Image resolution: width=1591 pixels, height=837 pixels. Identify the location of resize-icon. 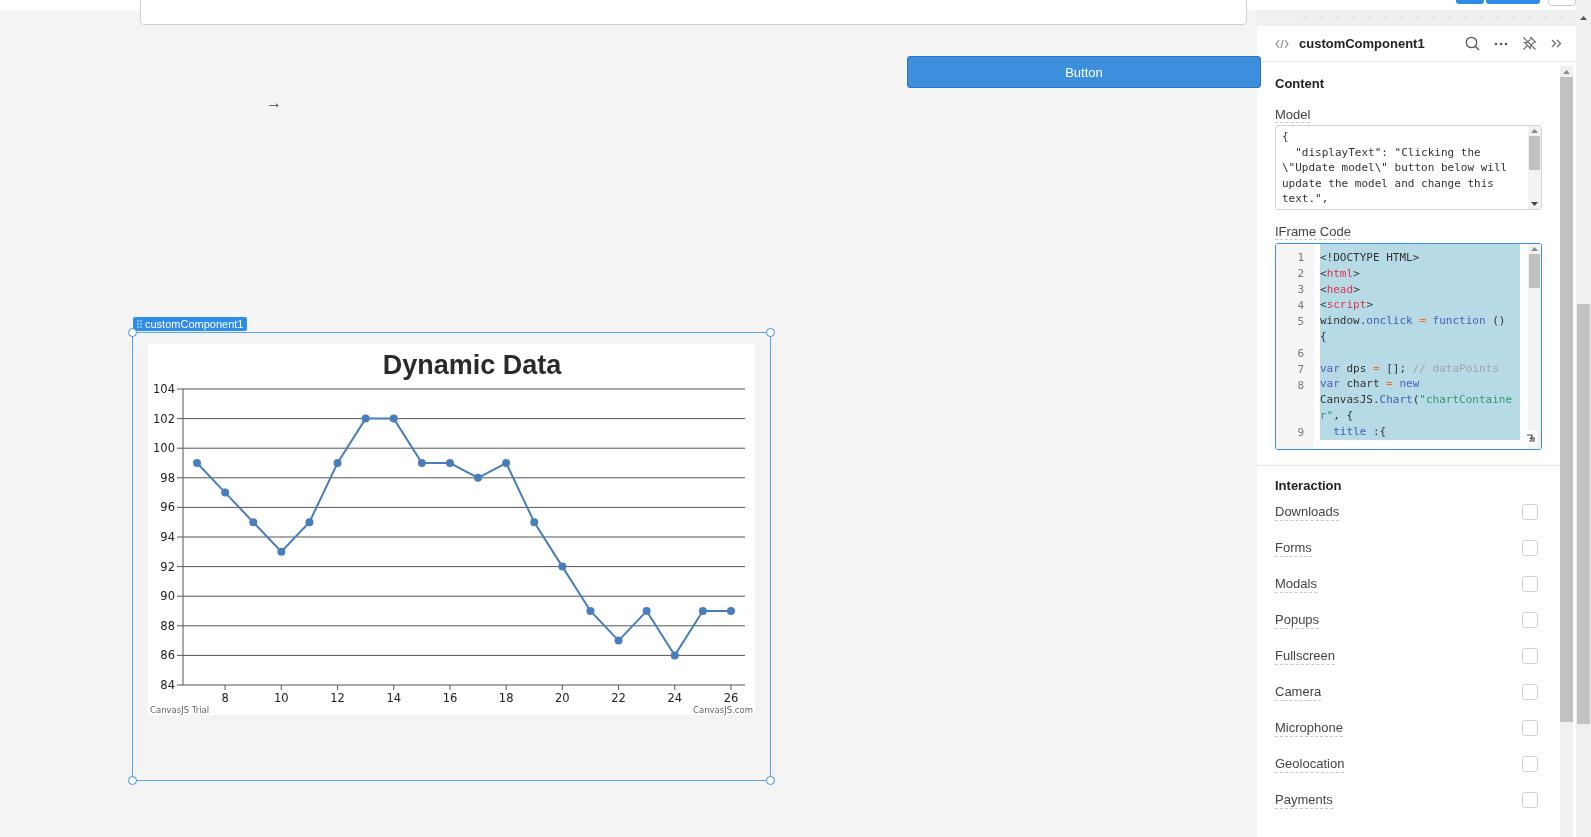
(1530, 437).